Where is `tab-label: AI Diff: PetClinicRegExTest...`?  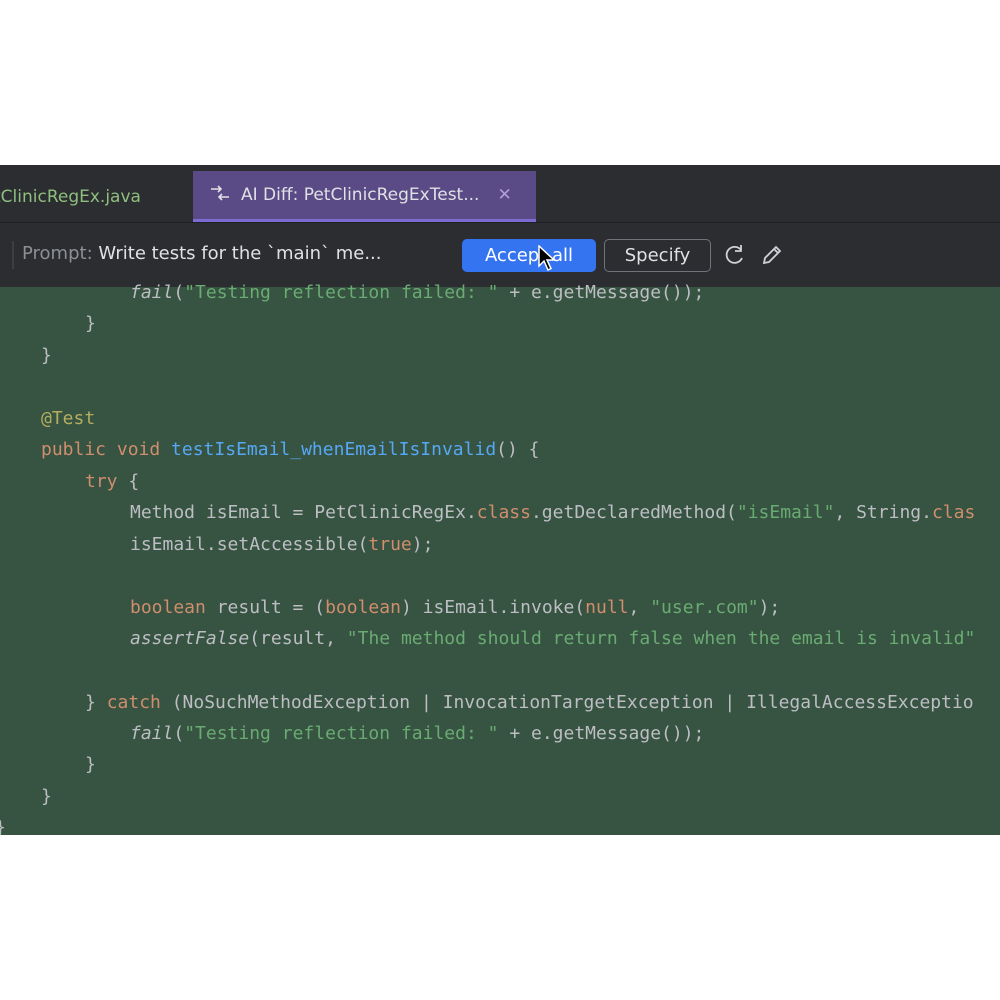
tab-label: AI Diff: PetClinicRegExTest... is located at coordinates (360, 195).